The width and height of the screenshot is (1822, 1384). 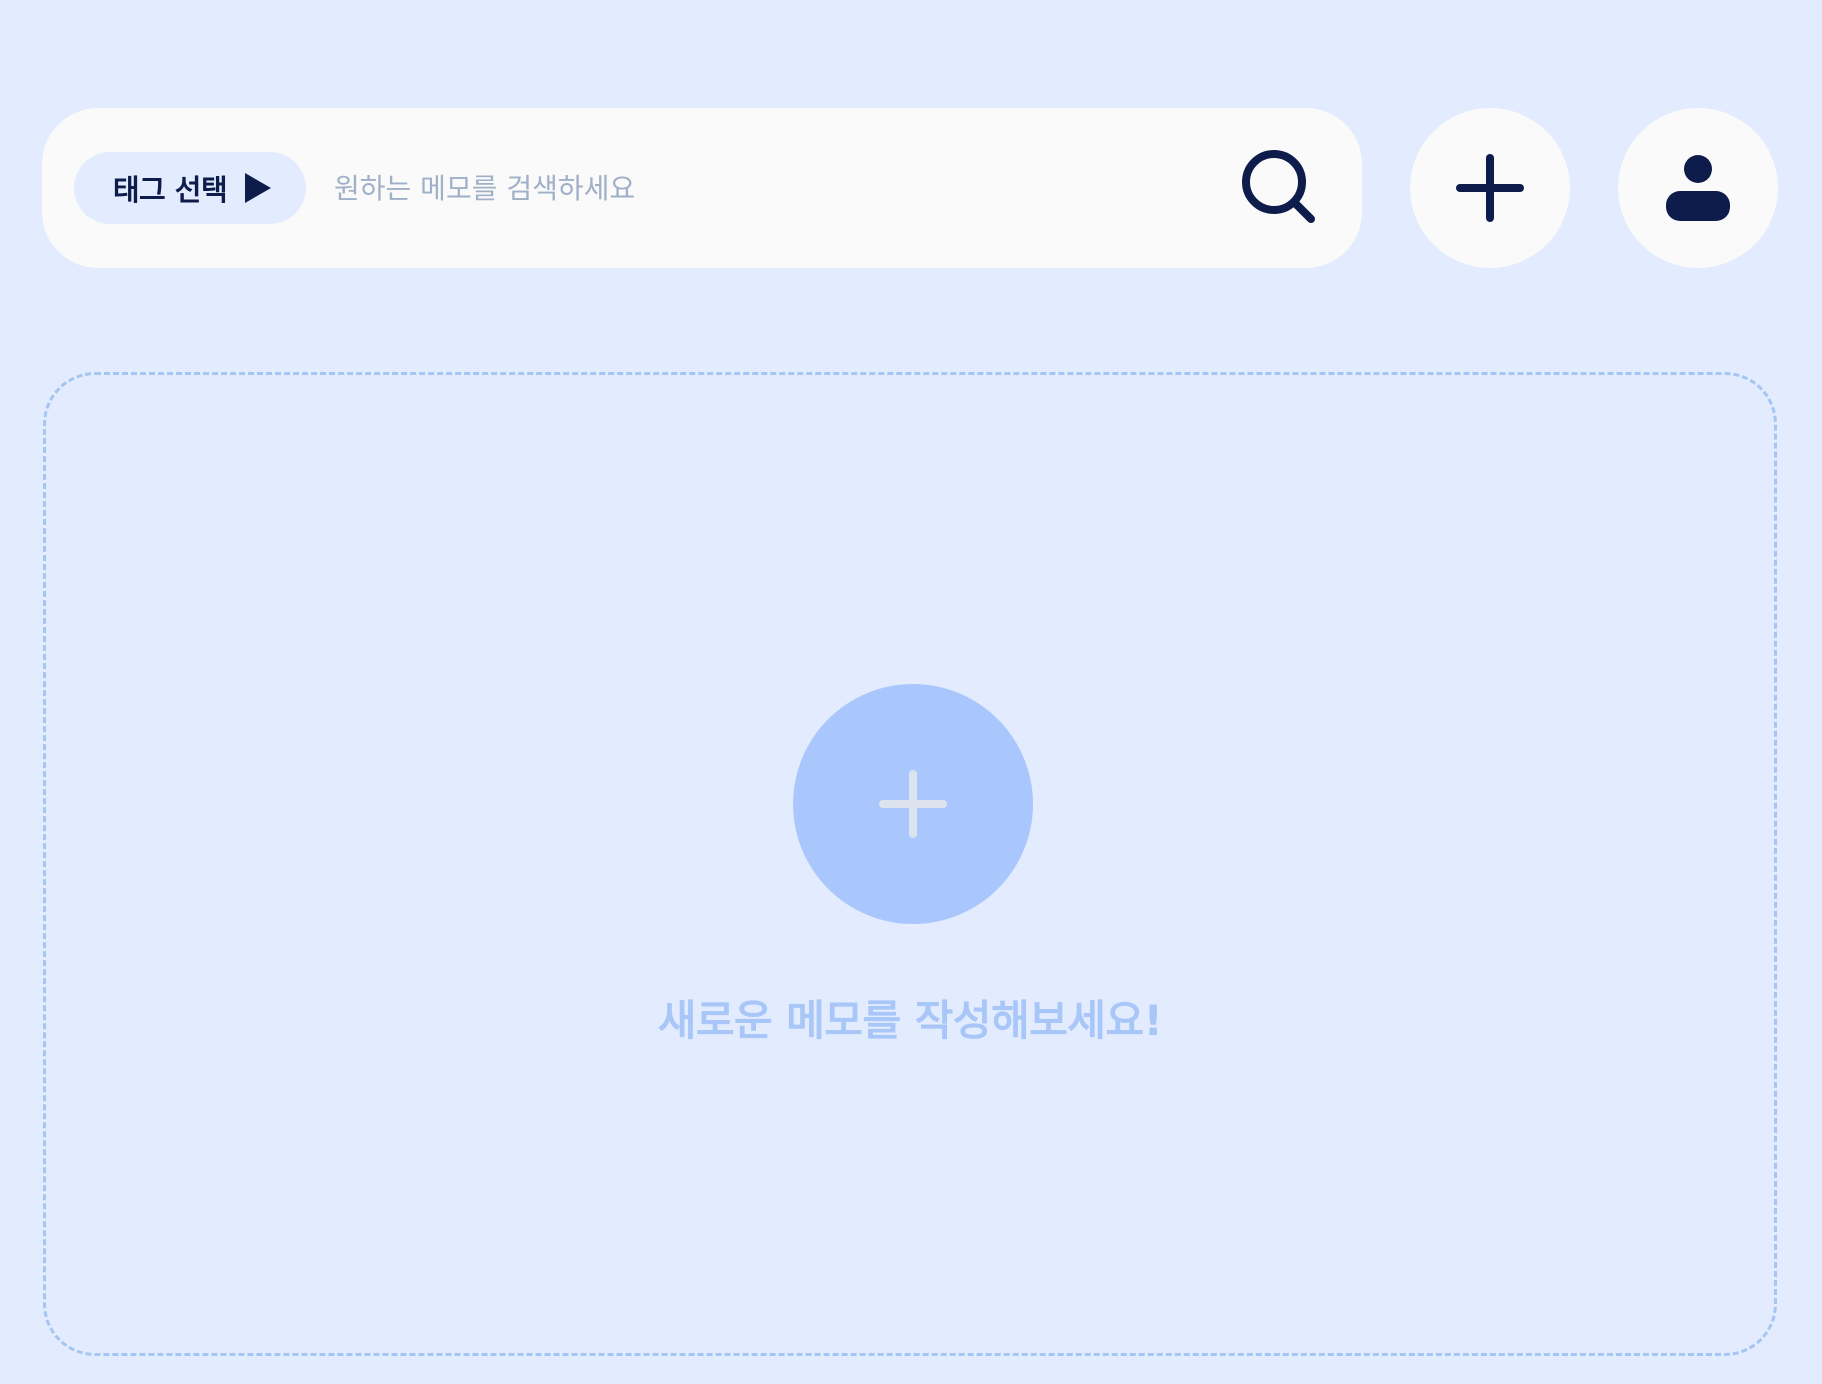 I want to click on search-bar: 태그 선택, so click(x=702, y=188).